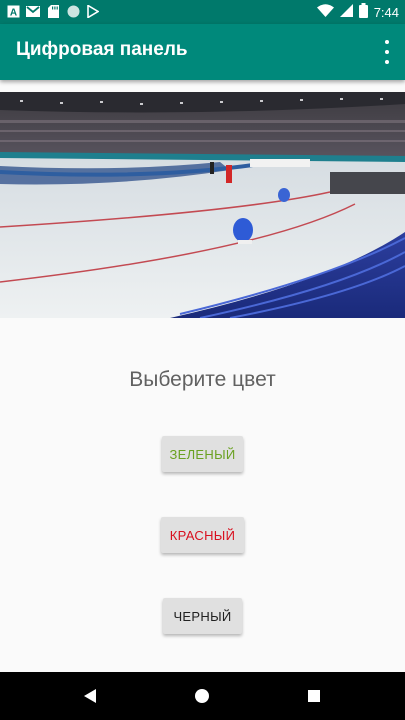 This screenshot has width=405, height=720. I want to click on choose-color-label: Выберите цвет, so click(202, 379).